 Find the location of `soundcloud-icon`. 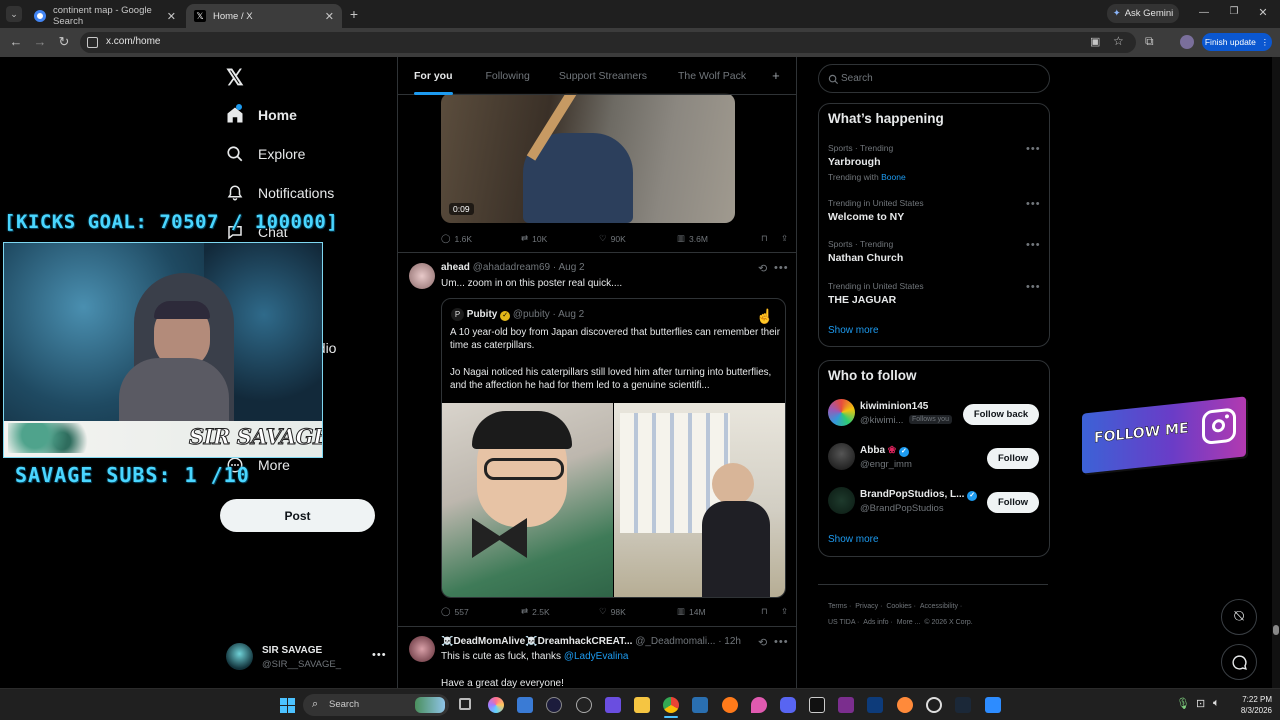

soundcloud-icon is located at coordinates (730, 705).